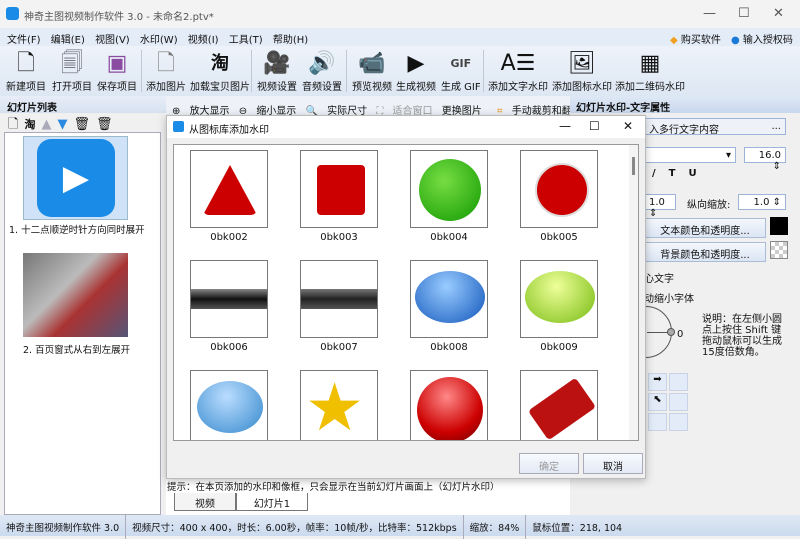 This screenshot has width=800, height=539. I want to click on dialog-title-bar: 从图标库添加水印 — ☐ ✕, so click(406, 127).